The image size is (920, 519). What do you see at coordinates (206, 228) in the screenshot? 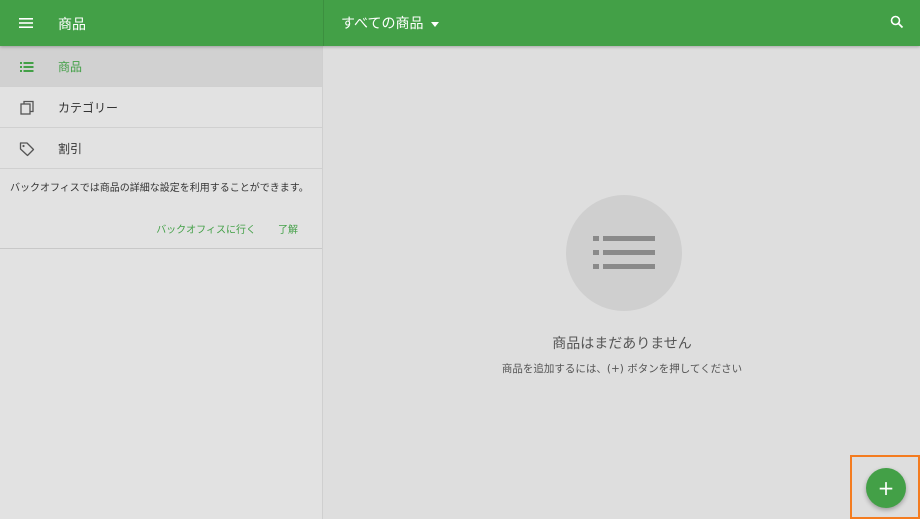
I see `go-backoffice-link: バックオフィスに行く` at bounding box center [206, 228].